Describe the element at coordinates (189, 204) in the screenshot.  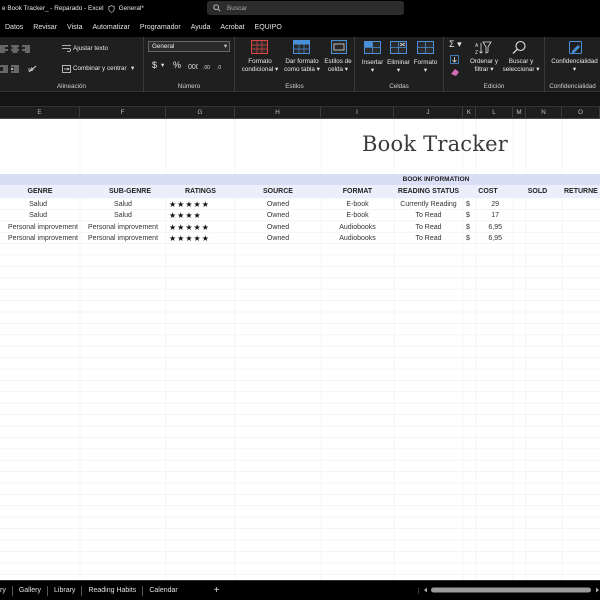
I see `row-1-rating-stars: ★★★★★` at that location.